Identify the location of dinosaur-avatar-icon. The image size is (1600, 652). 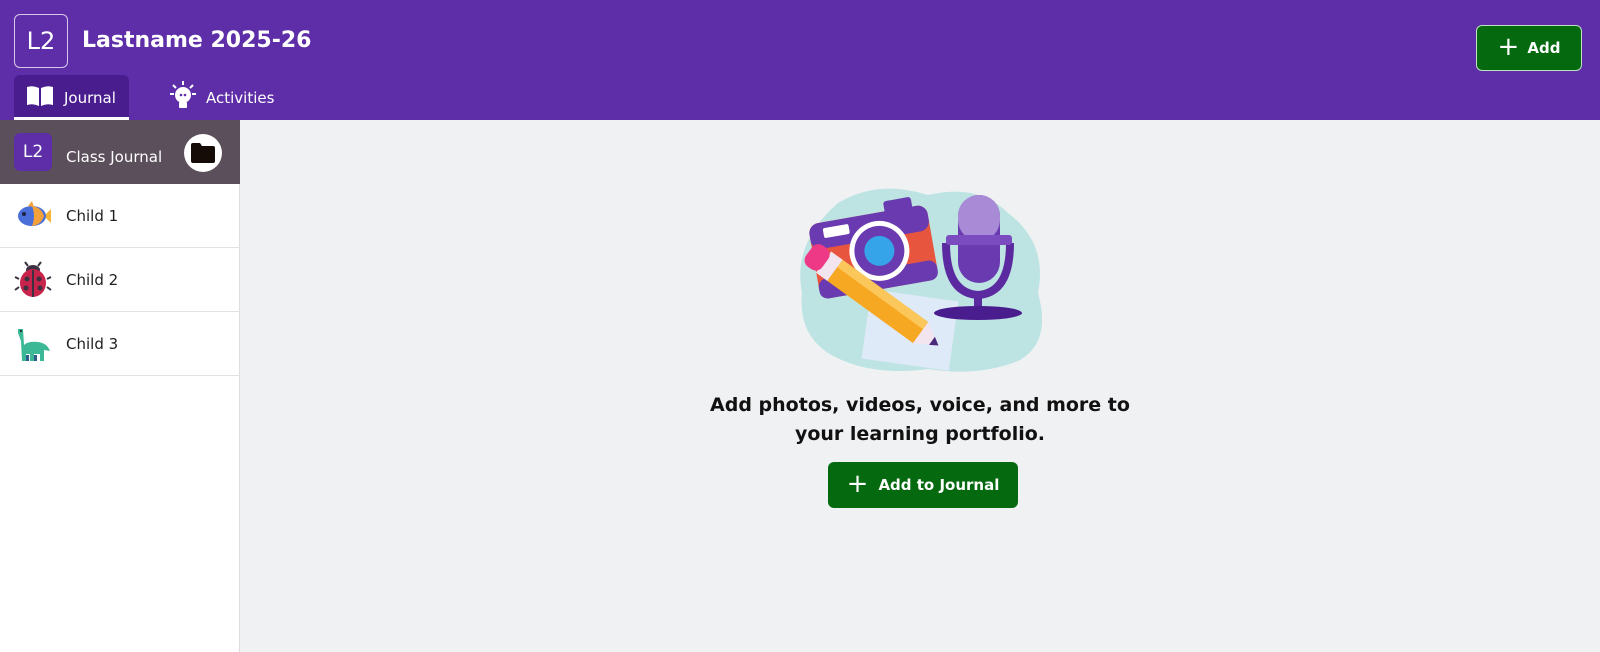
(33, 344).